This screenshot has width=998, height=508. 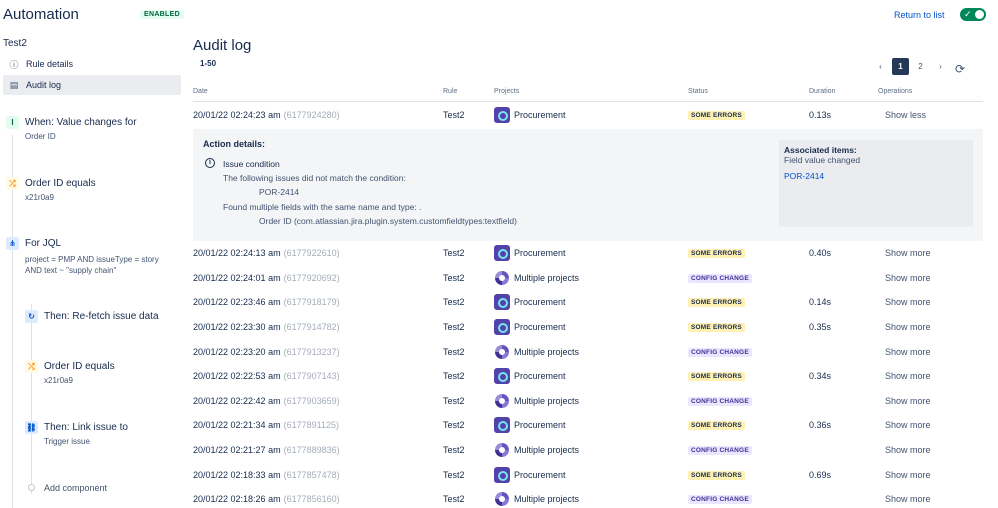 What do you see at coordinates (502, 425) in the screenshot?
I see `project-icon` at bounding box center [502, 425].